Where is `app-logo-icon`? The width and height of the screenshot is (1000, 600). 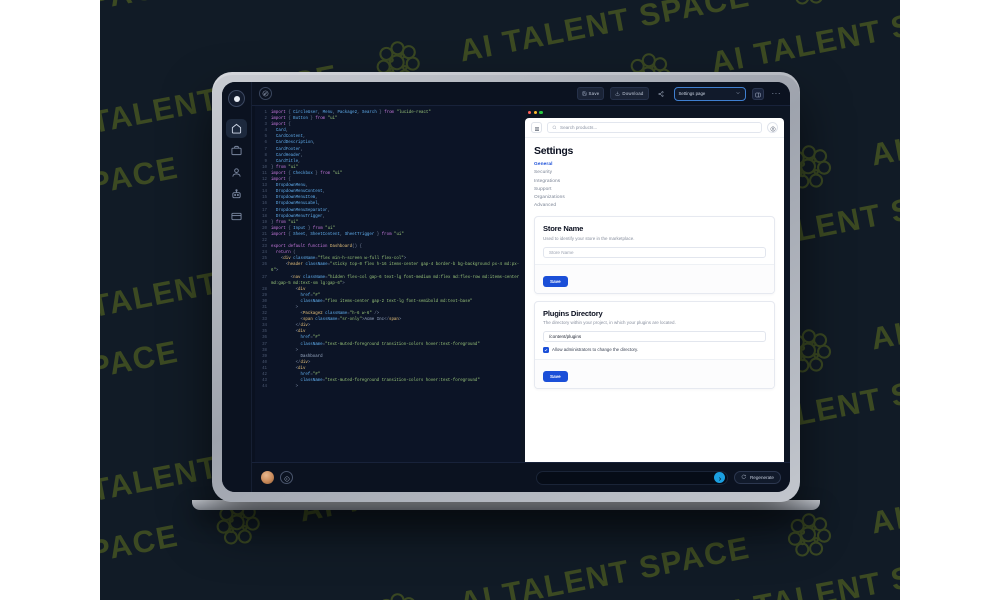
app-logo-icon is located at coordinates (236, 98).